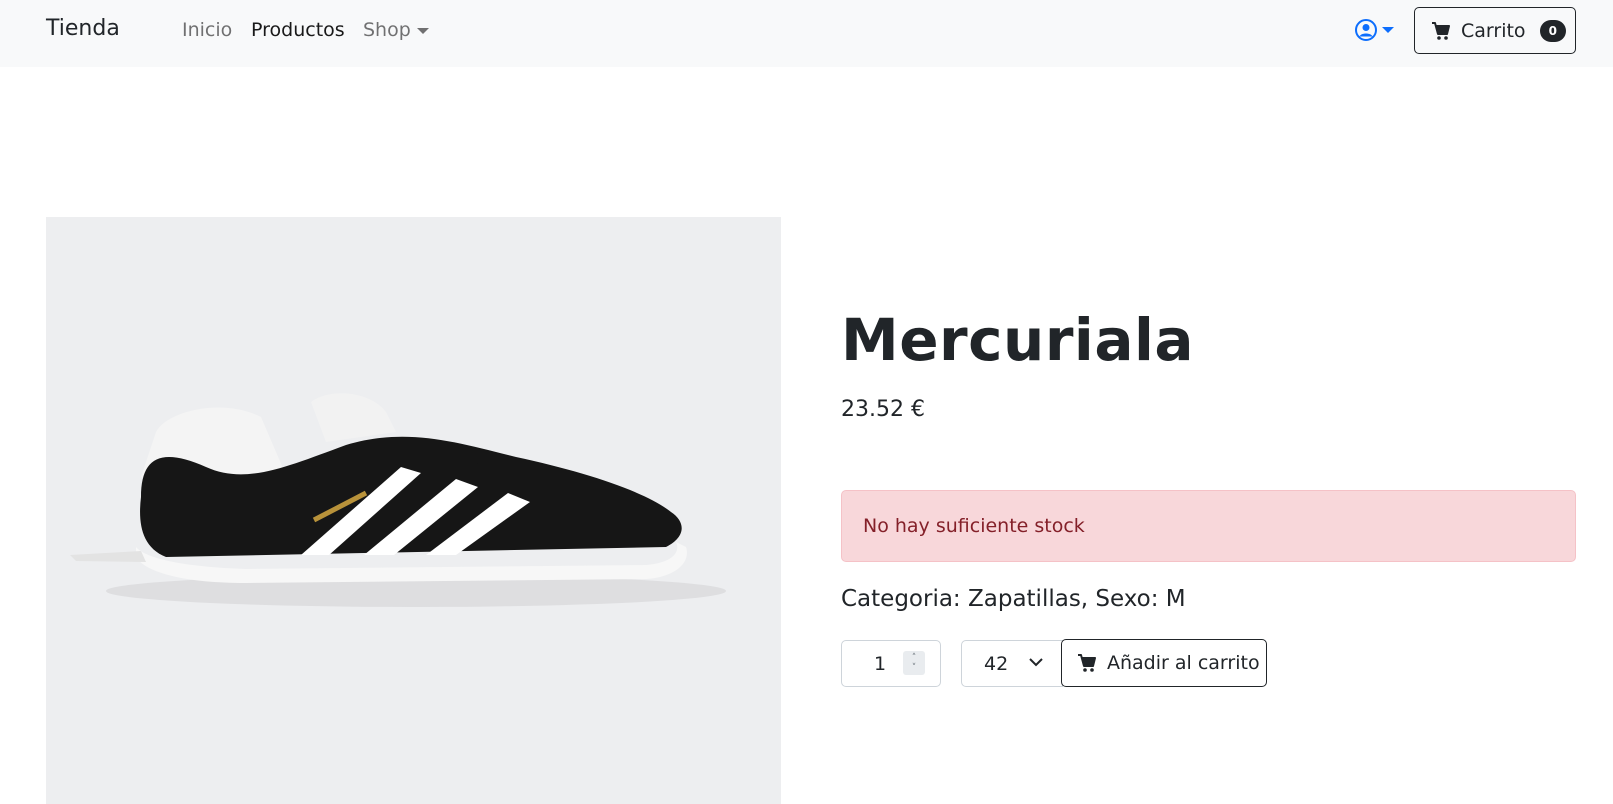 Image resolution: width=1613 pixels, height=804 pixels. I want to click on cart-button: Carrito 0, so click(1495, 30).